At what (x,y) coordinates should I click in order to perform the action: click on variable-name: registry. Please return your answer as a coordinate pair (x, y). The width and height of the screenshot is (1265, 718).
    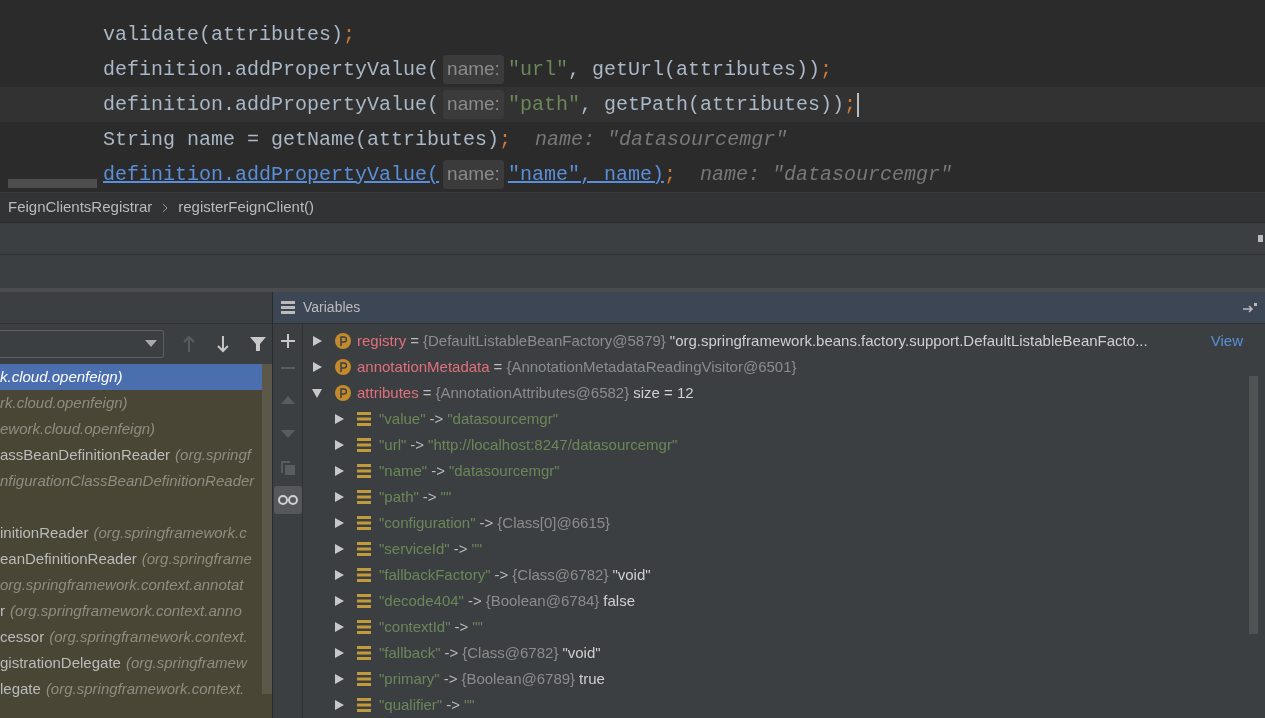
    Looking at the image, I should click on (382, 340).